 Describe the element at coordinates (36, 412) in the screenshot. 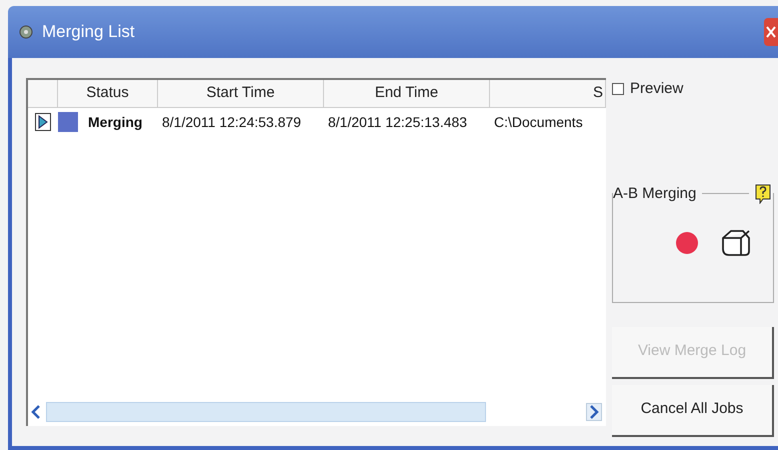

I see `scroll-left-icon` at that location.